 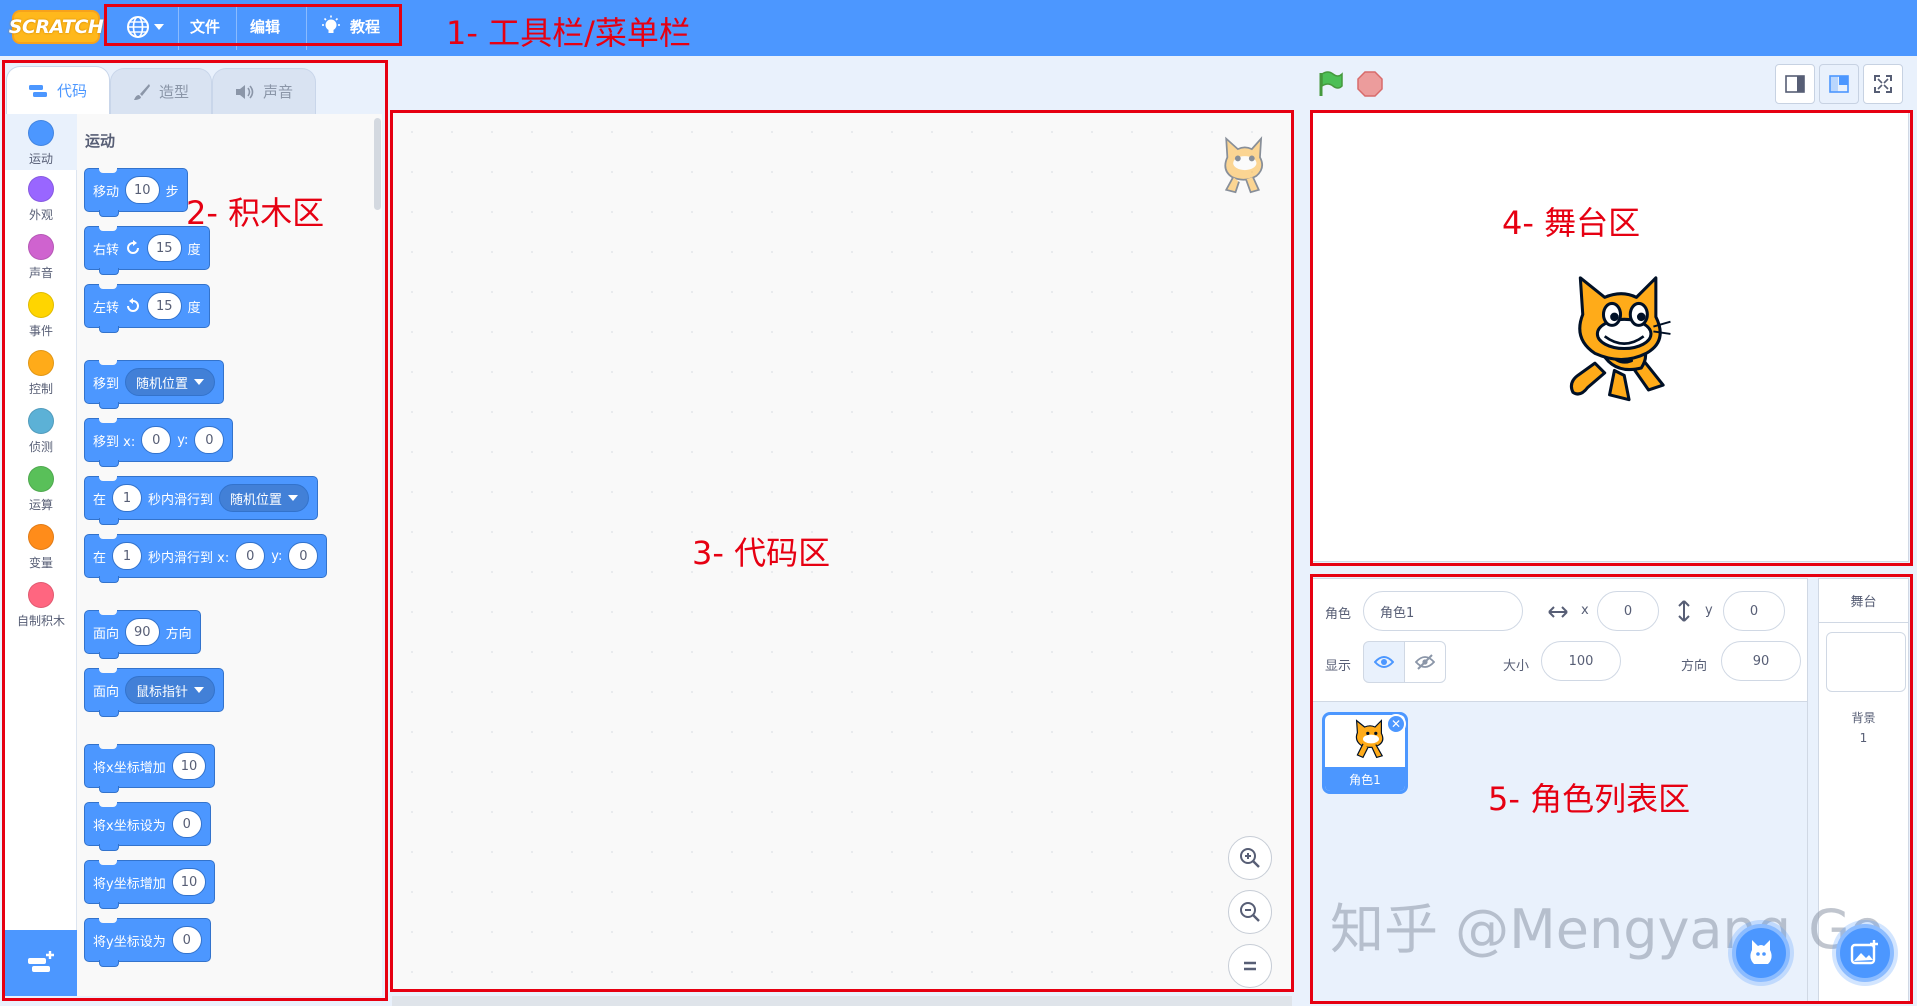 What do you see at coordinates (1628, 611) in the screenshot?
I see `x-position-input: 0` at bounding box center [1628, 611].